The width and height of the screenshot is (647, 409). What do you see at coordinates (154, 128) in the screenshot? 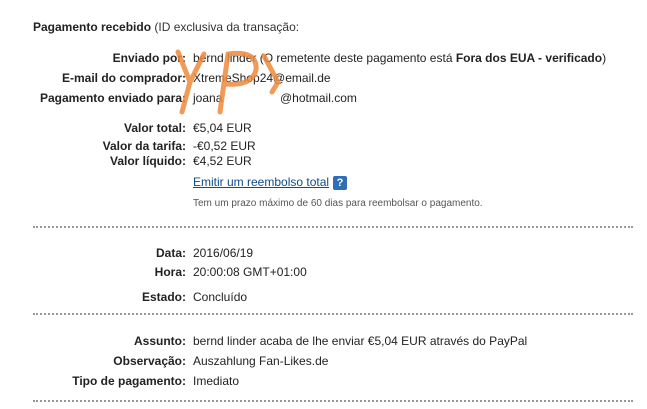
I see `total-label: Valor total:` at bounding box center [154, 128].